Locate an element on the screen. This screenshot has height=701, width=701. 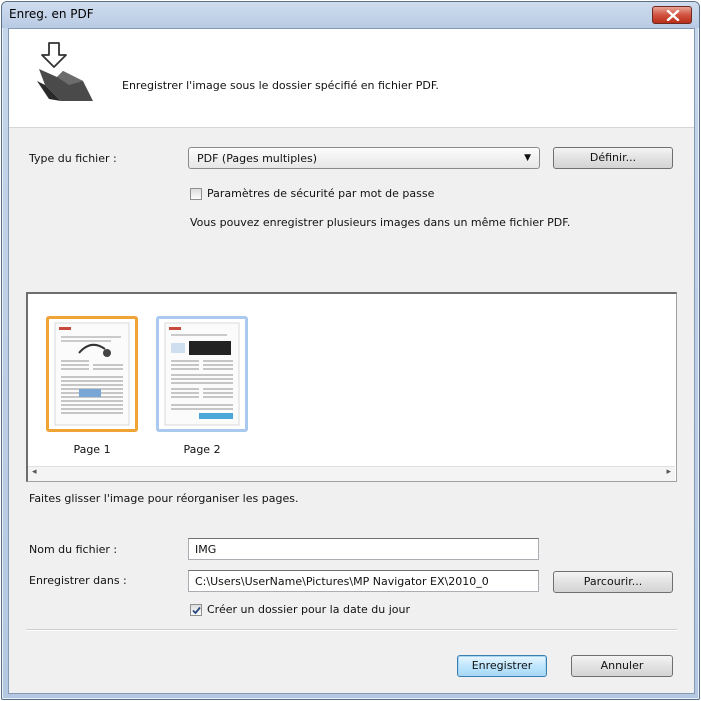
checkmark-icon is located at coordinates (196, 610).